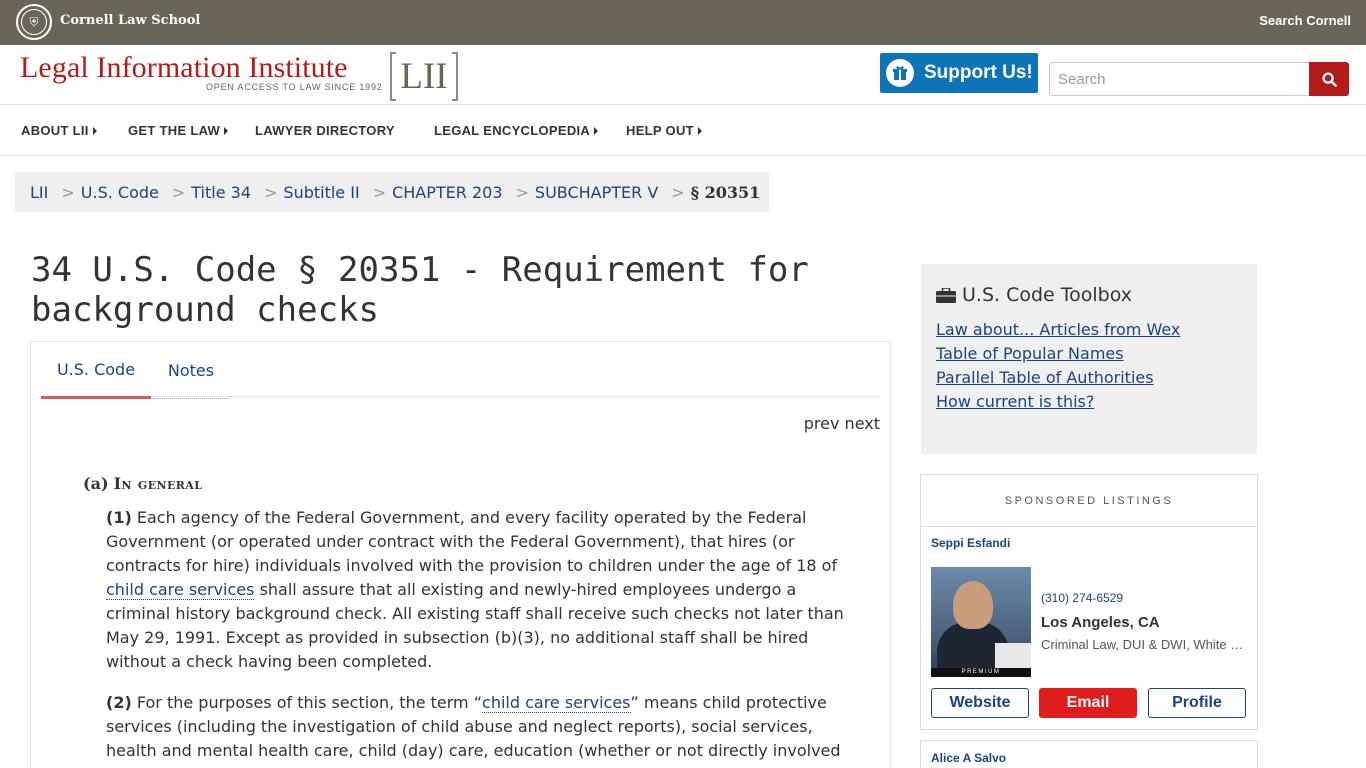 This screenshot has width=1366, height=768. I want to click on nav-lawyer-directory: LAWYER DIRECTORY, so click(325, 130).